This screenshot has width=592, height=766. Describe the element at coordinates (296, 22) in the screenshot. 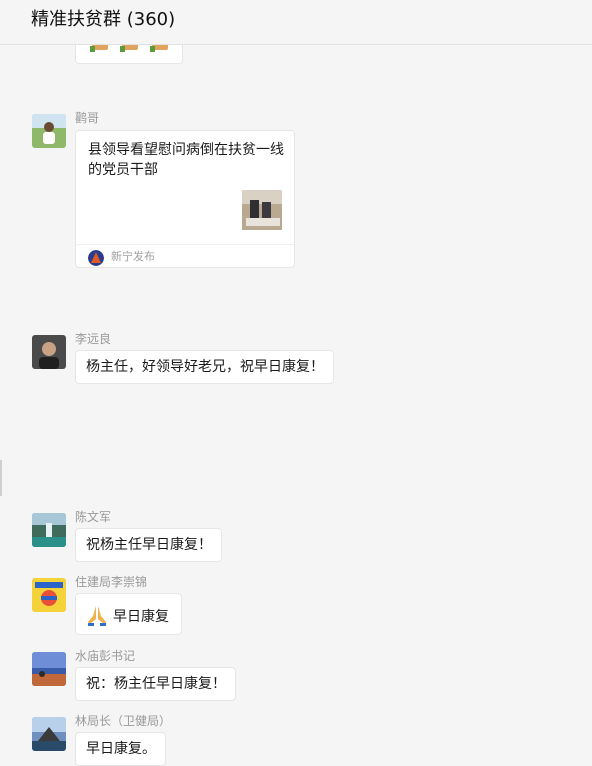

I see `chat-header: 精准扶贫群 (360)` at that location.